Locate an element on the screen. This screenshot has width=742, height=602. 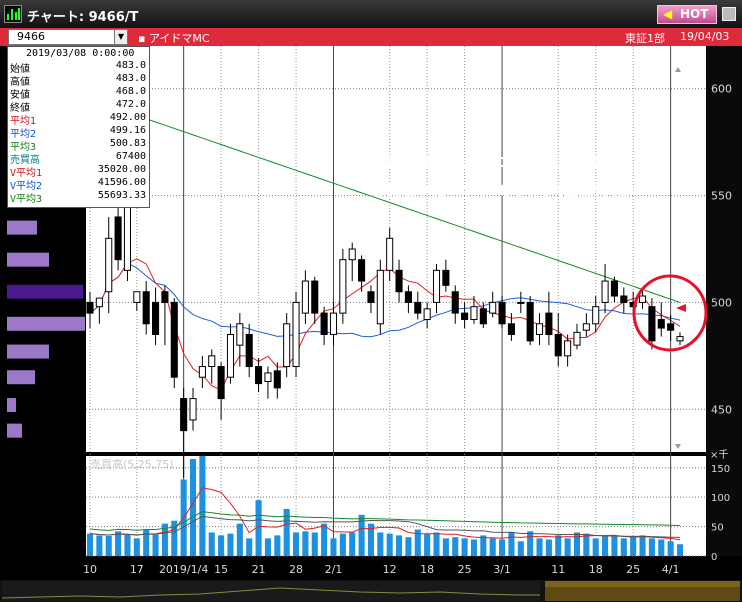
symbol-code-input: 9466 is located at coordinates (68, 37).